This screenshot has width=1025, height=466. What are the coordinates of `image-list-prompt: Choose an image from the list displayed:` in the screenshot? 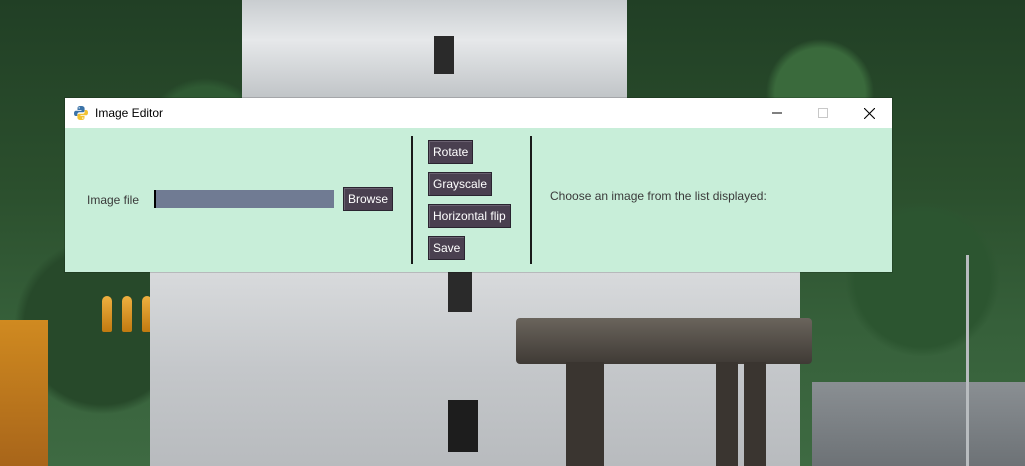 It's located at (658, 196).